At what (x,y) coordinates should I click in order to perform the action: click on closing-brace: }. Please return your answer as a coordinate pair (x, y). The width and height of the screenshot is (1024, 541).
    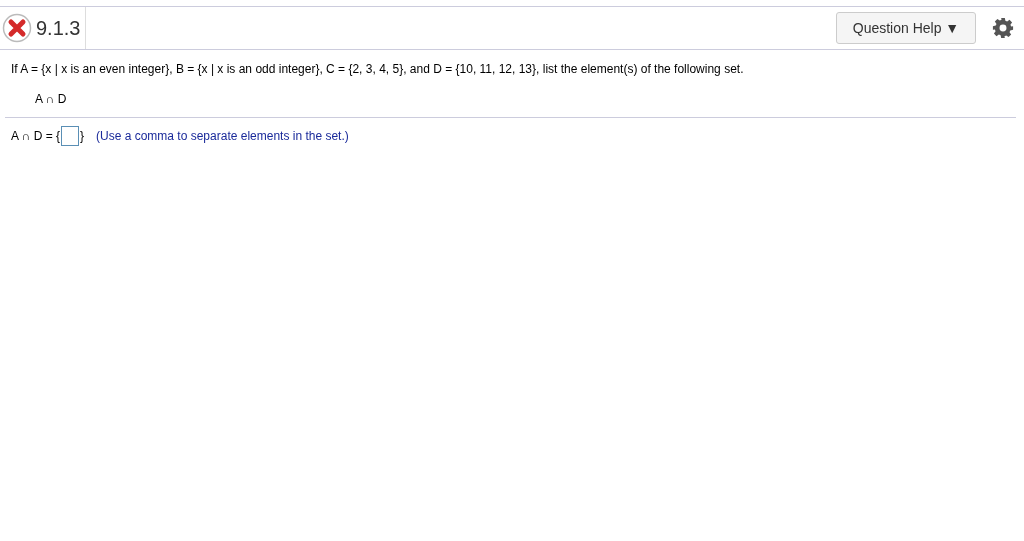
    Looking at the image, I should click on (82, 136).